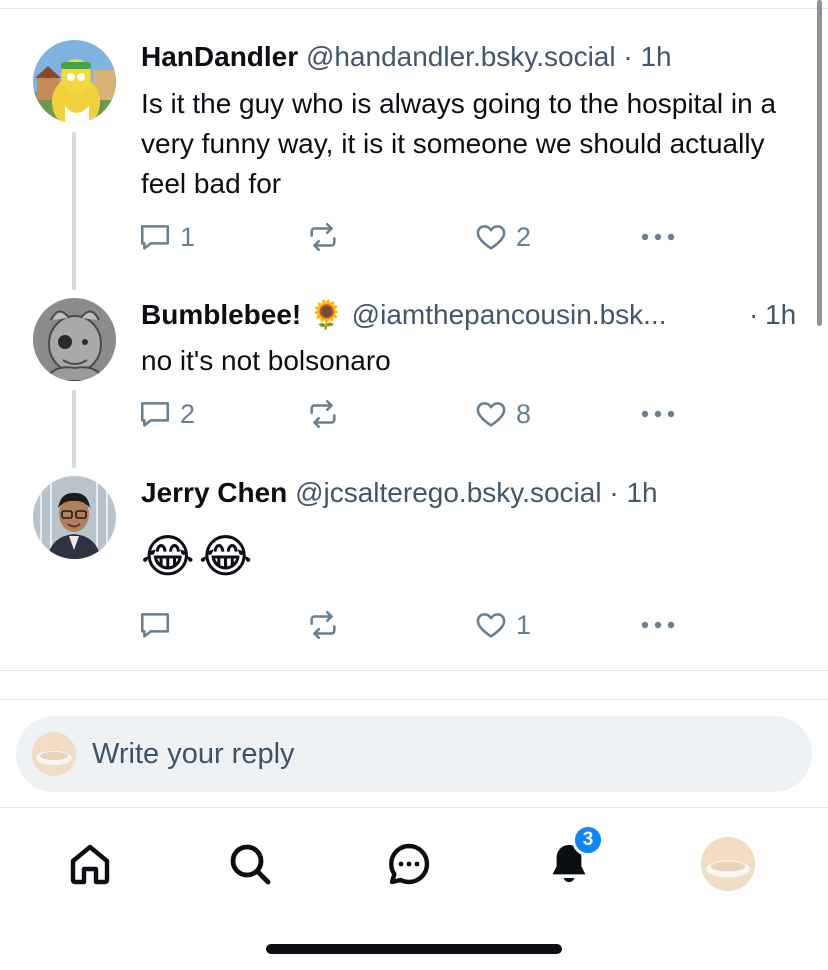 Image resolution: width=828 pixels, height=970 pixels. I want to click on like-button: 8, so click(502, 414).